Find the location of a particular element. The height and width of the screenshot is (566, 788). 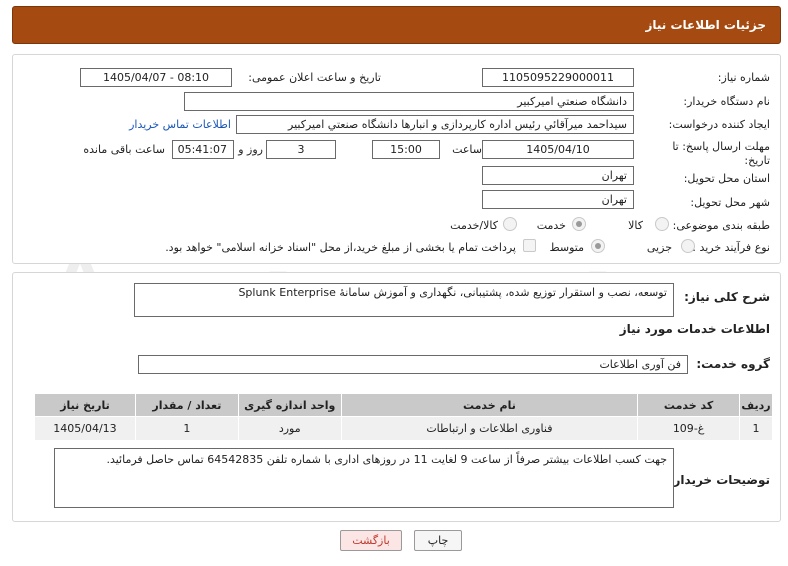

cell-unit: مورد is located at coordinates (289, 428).